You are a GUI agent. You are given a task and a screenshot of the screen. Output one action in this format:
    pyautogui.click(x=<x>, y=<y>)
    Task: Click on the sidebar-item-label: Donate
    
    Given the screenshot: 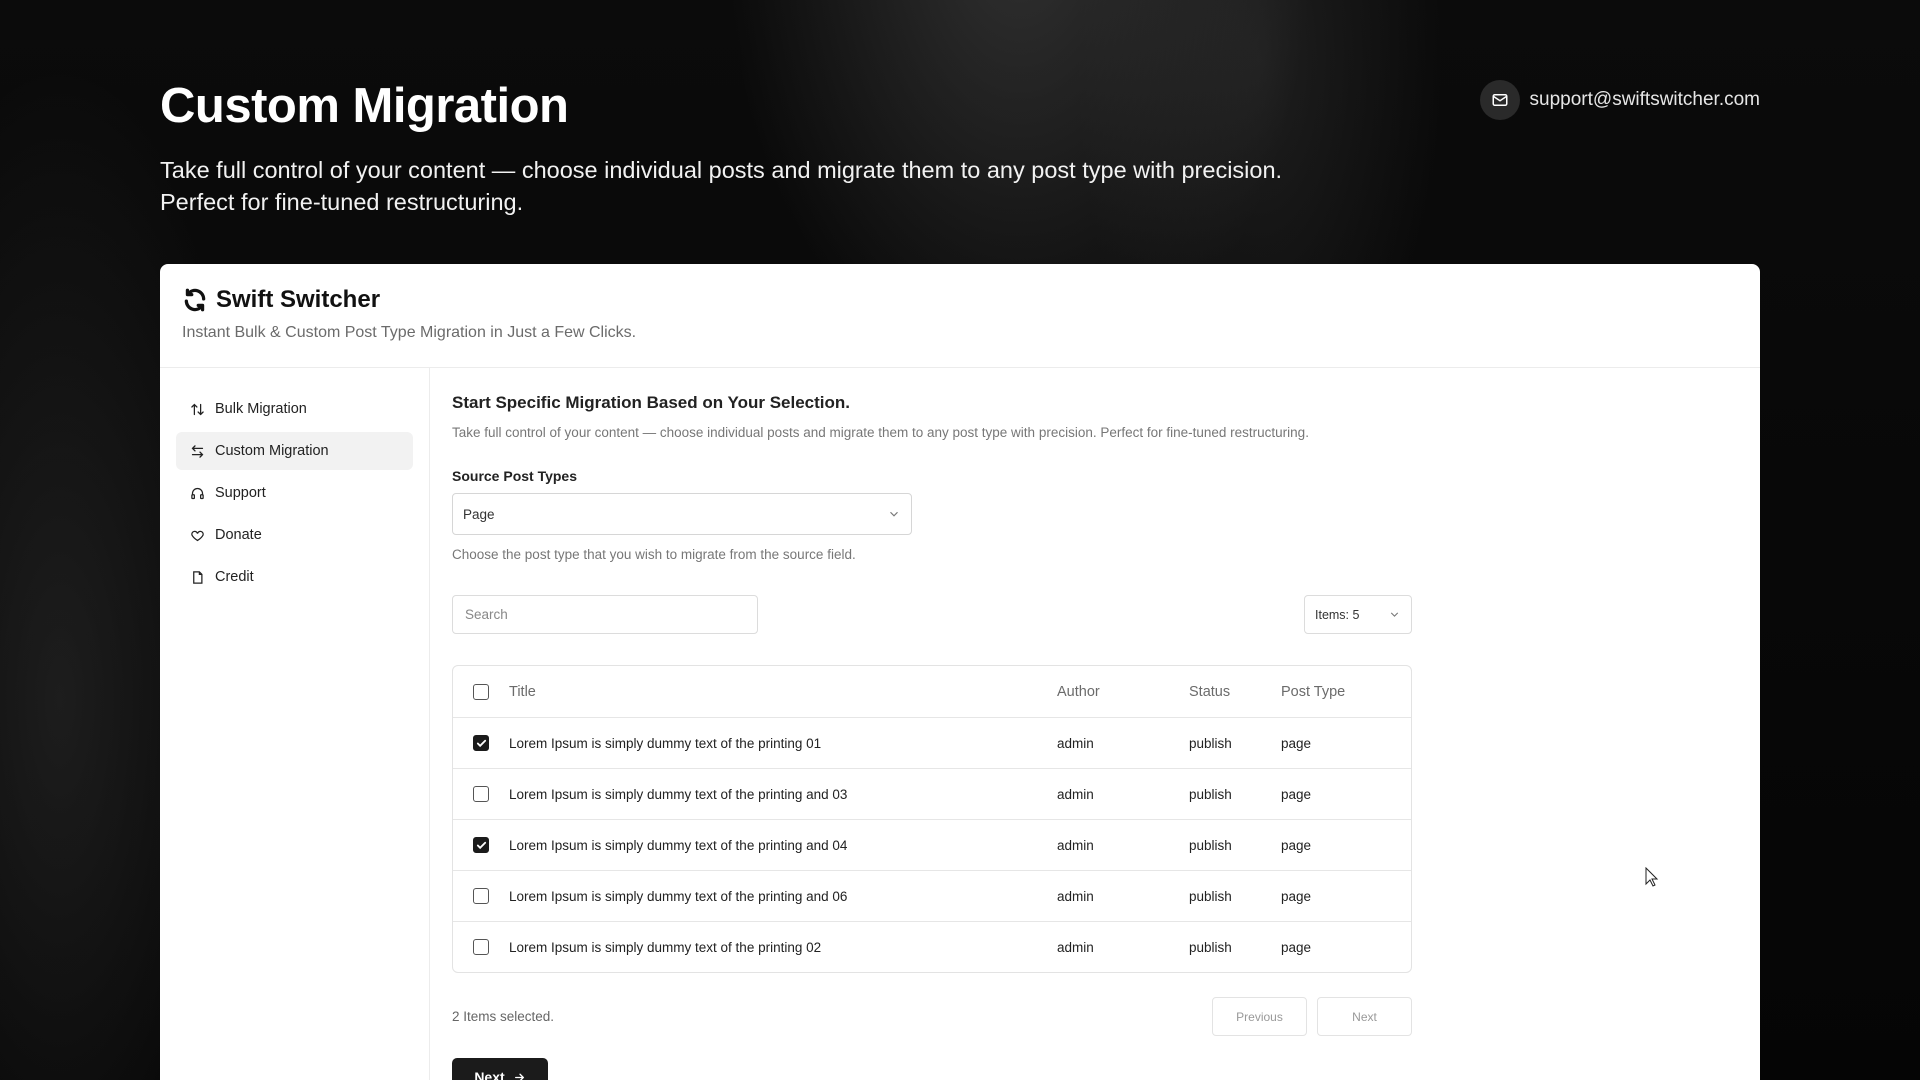 What is the action you would take?
    pyautogui.click(x=238, y=535)
    